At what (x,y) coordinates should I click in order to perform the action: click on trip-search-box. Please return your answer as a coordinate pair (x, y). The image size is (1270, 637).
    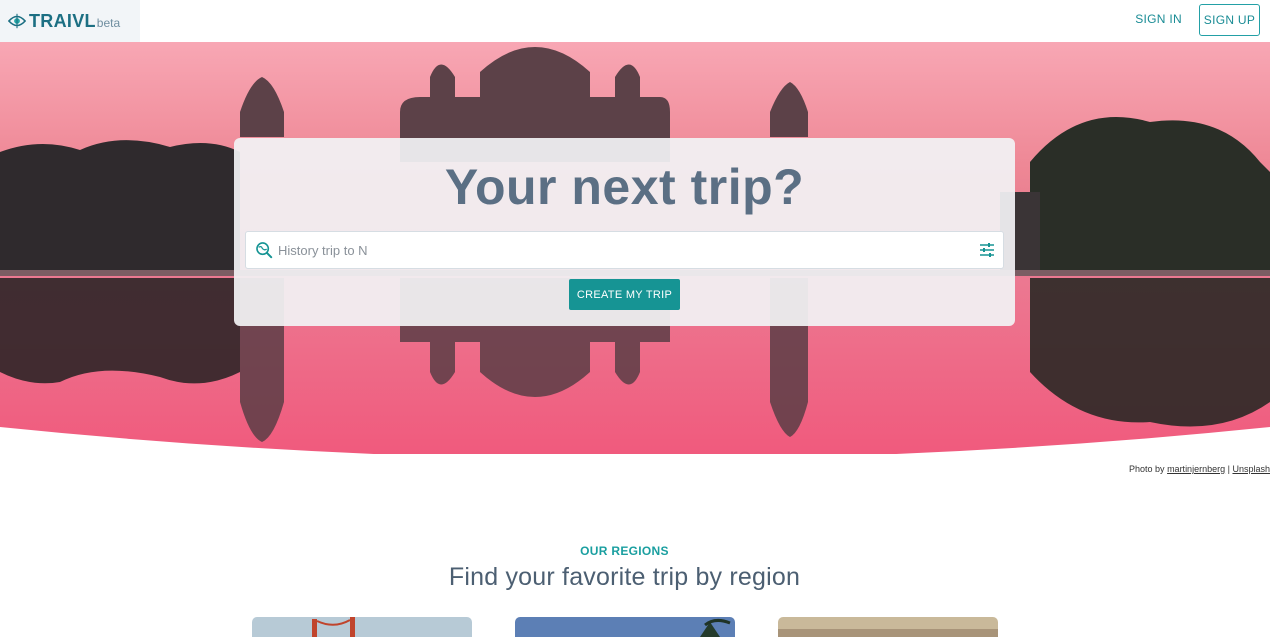
    Looking at the image, I should click on (624, 250).